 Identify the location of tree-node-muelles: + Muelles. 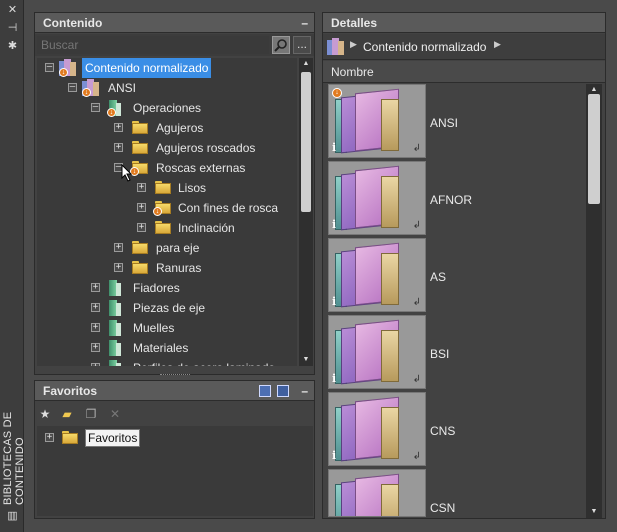
(167, 328).